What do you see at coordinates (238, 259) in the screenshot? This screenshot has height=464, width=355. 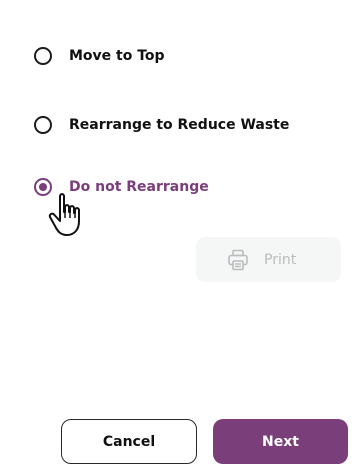 I see `printer-icon` at bounding box center [238, 259].